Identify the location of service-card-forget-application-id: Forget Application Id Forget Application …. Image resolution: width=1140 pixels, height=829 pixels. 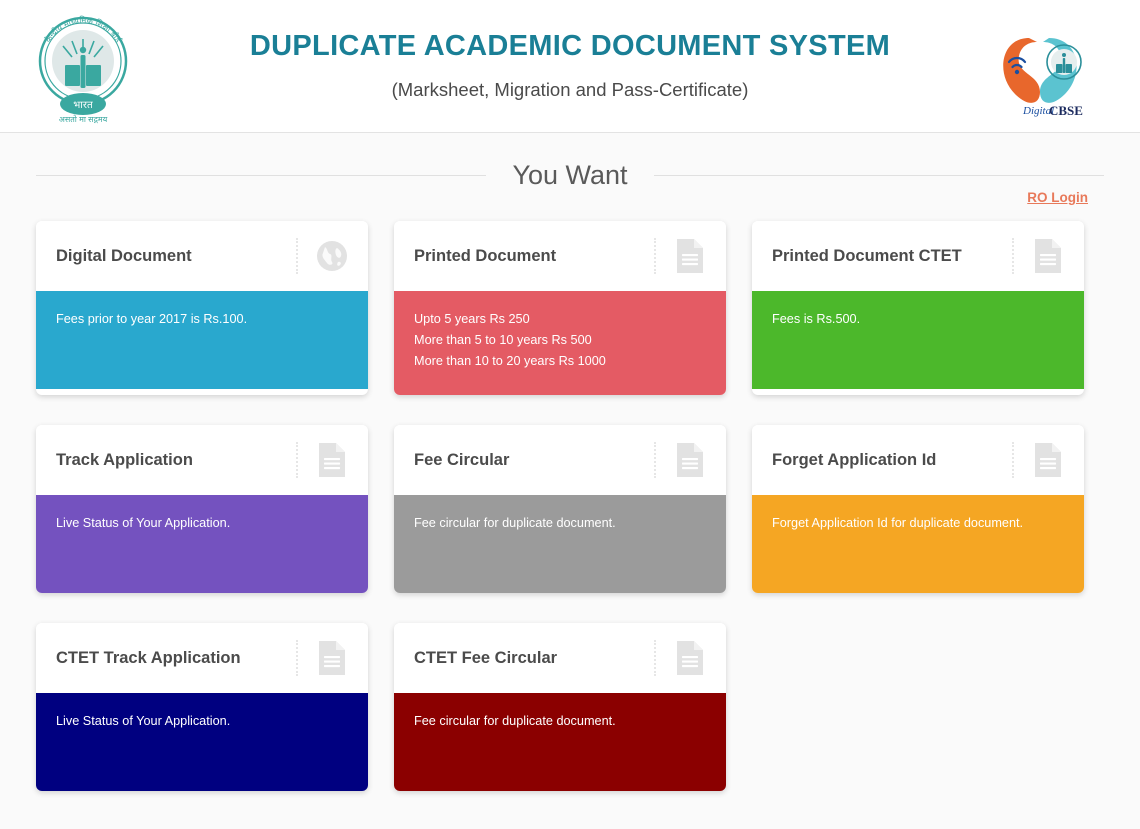
(918, 509).